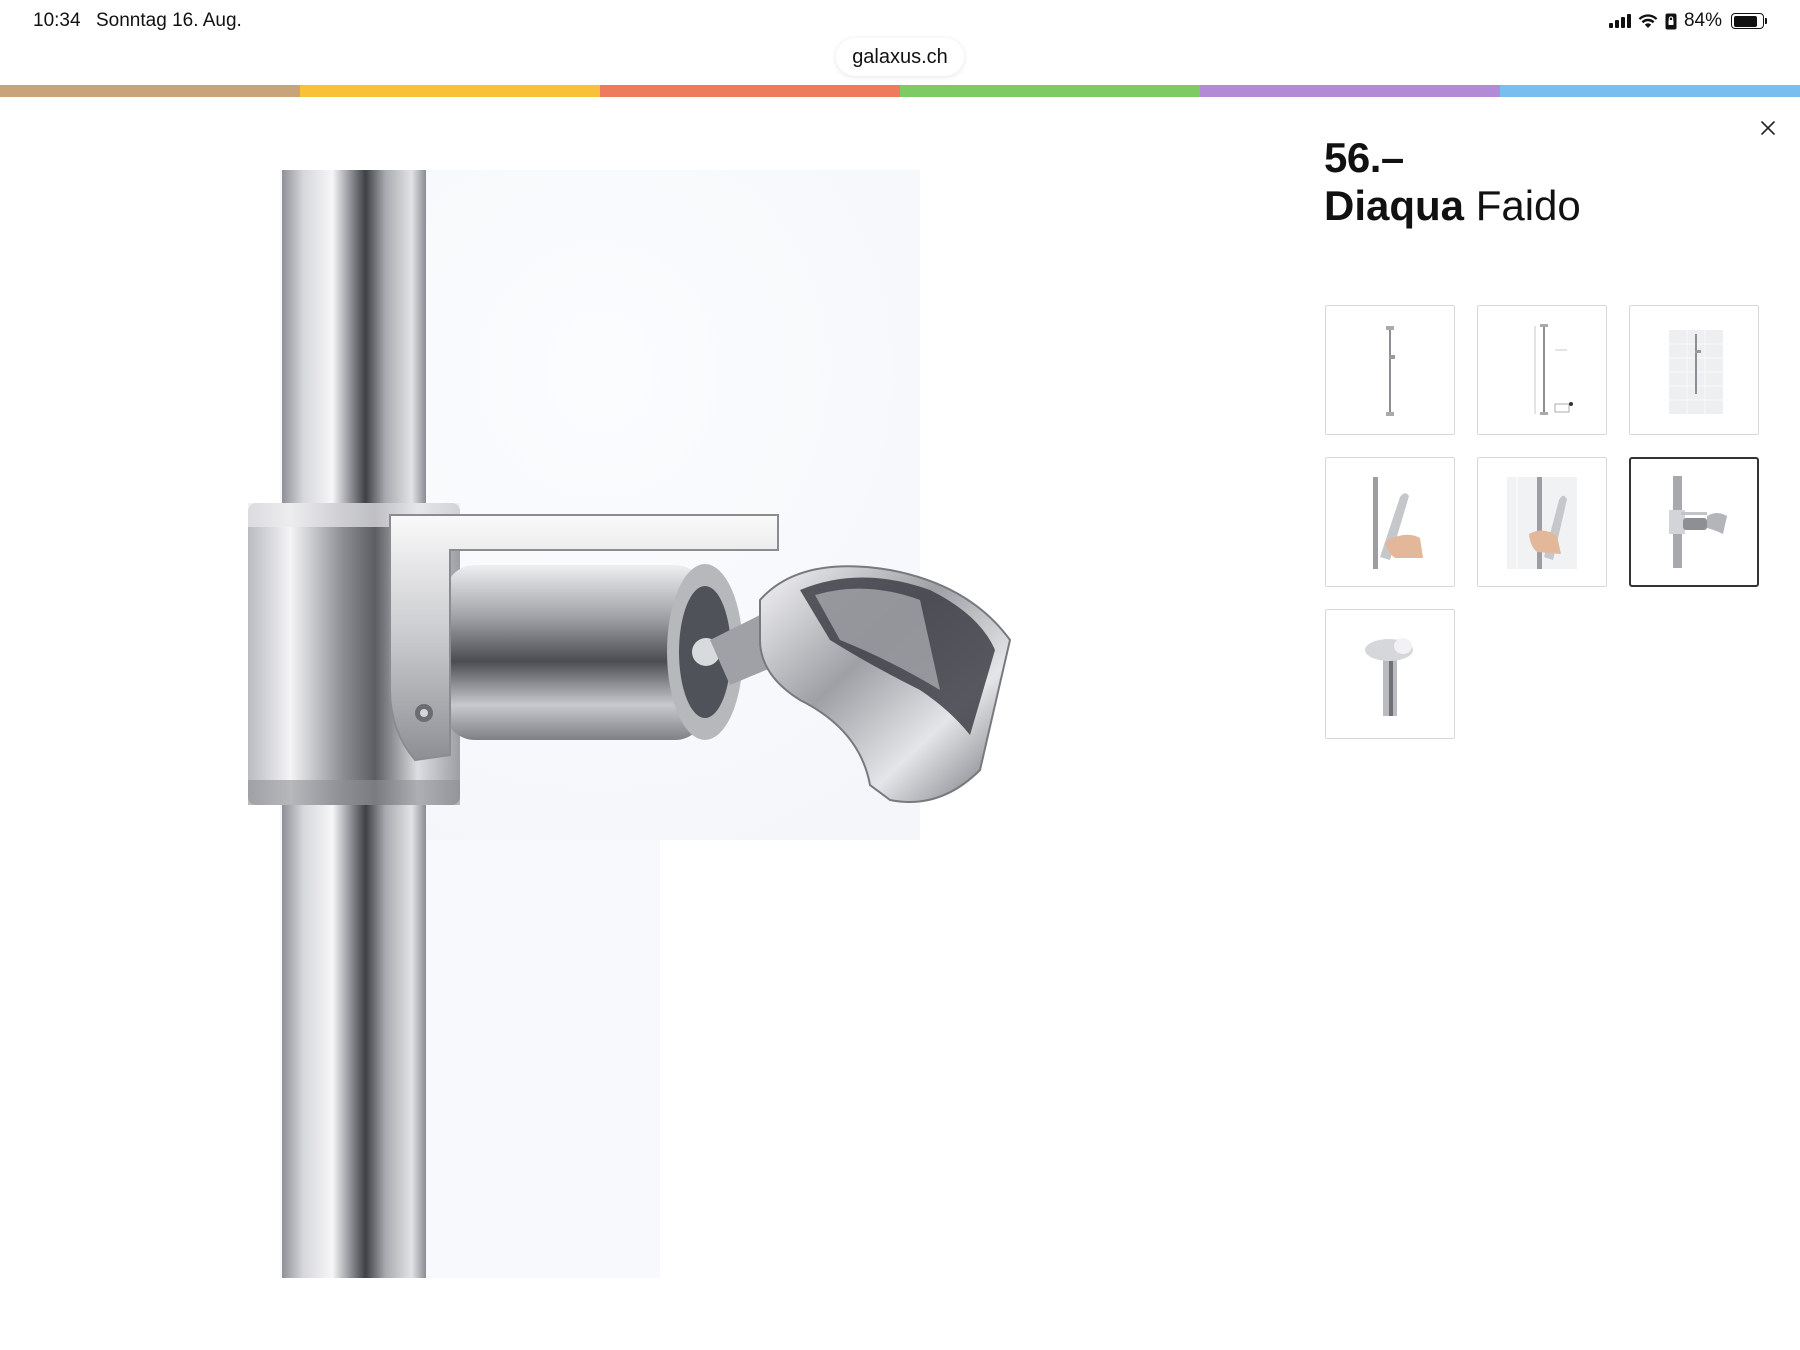  What do you see at coordinates (900, 57) in the screenshot?
I see `address-bar: galaxus.ch` at bounding box center [900, 57].